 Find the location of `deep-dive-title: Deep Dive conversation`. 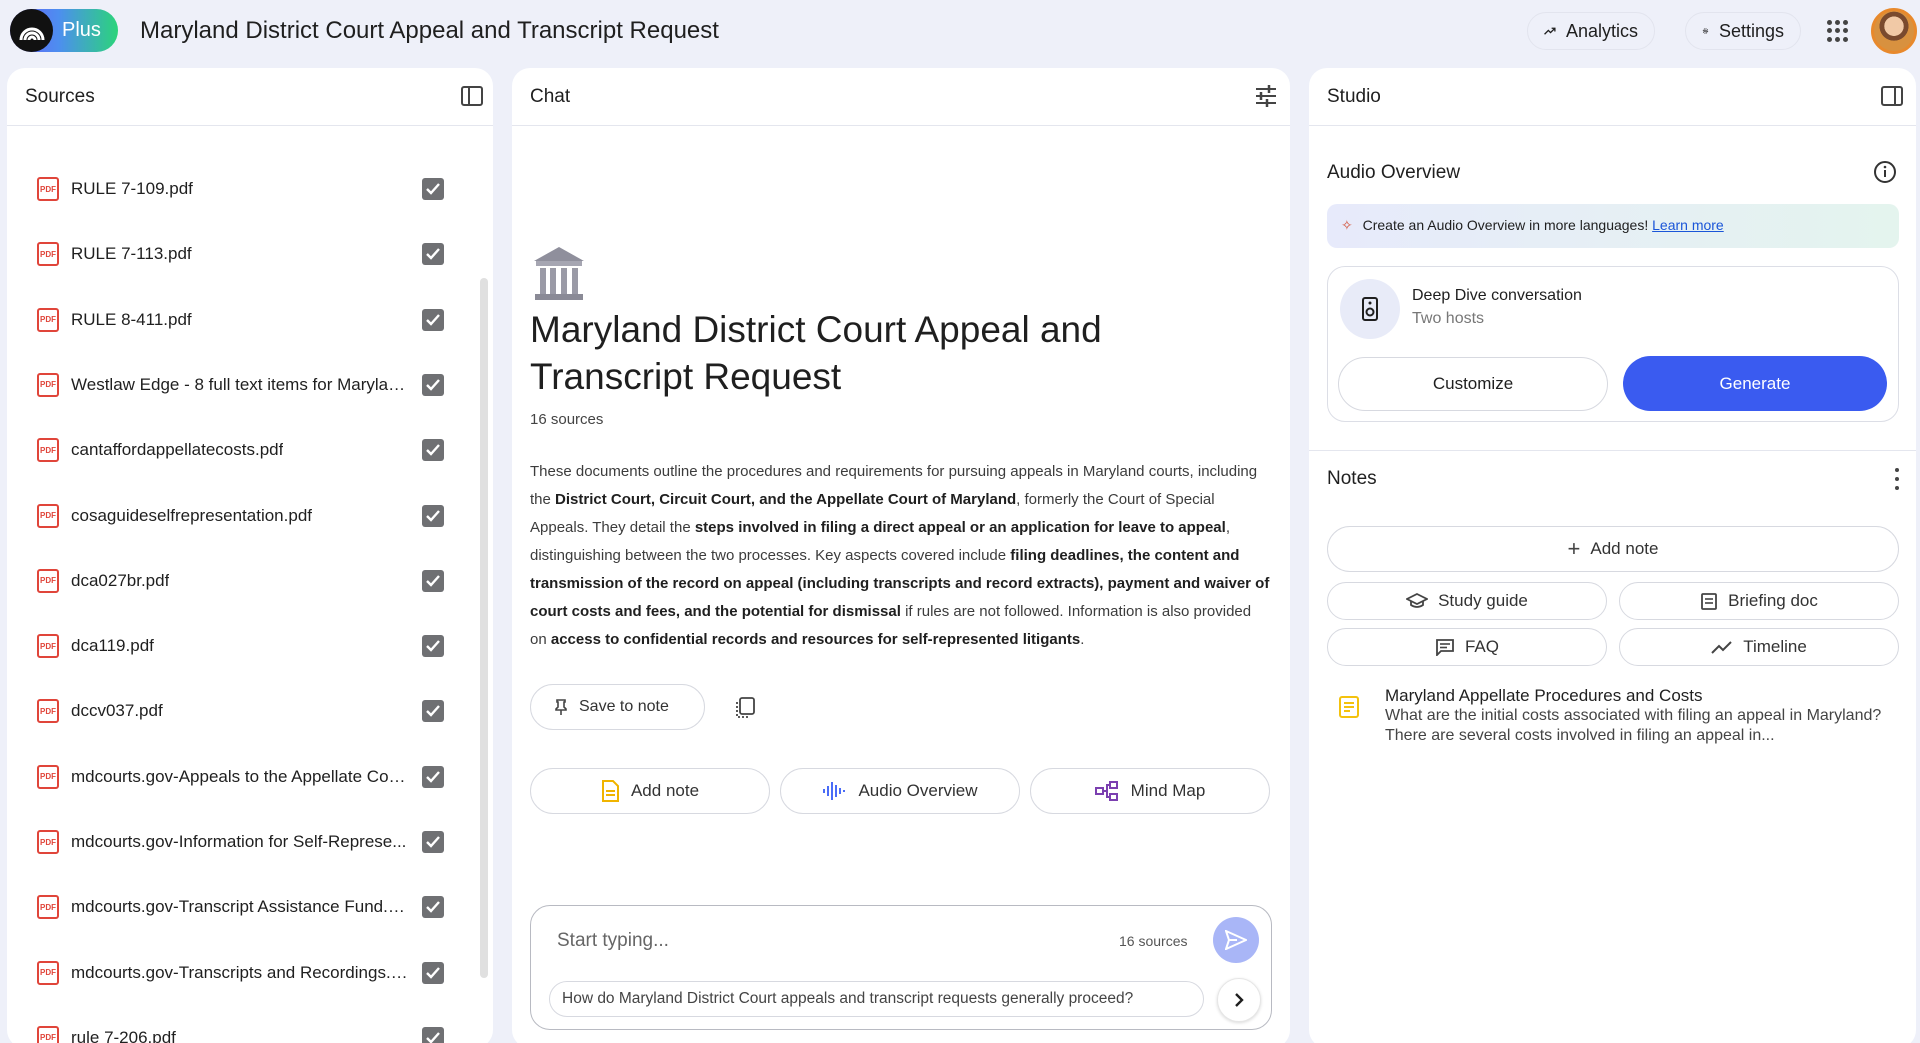

deep-dive-title: Deep Dive conversation is located at coordinates (1497, 295).